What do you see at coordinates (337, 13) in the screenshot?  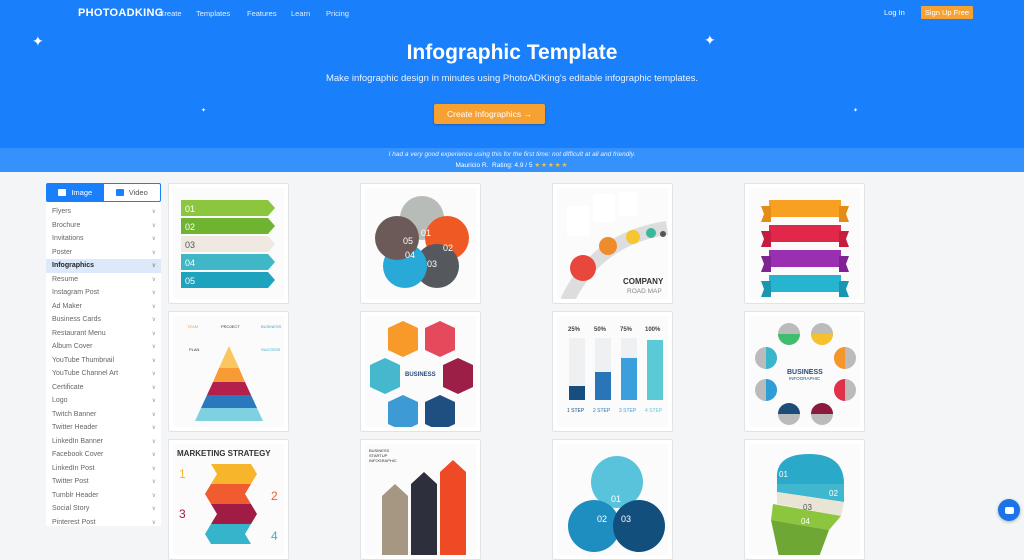 I see `nav-pricing: Pricing` at bounding box center [337, 13].